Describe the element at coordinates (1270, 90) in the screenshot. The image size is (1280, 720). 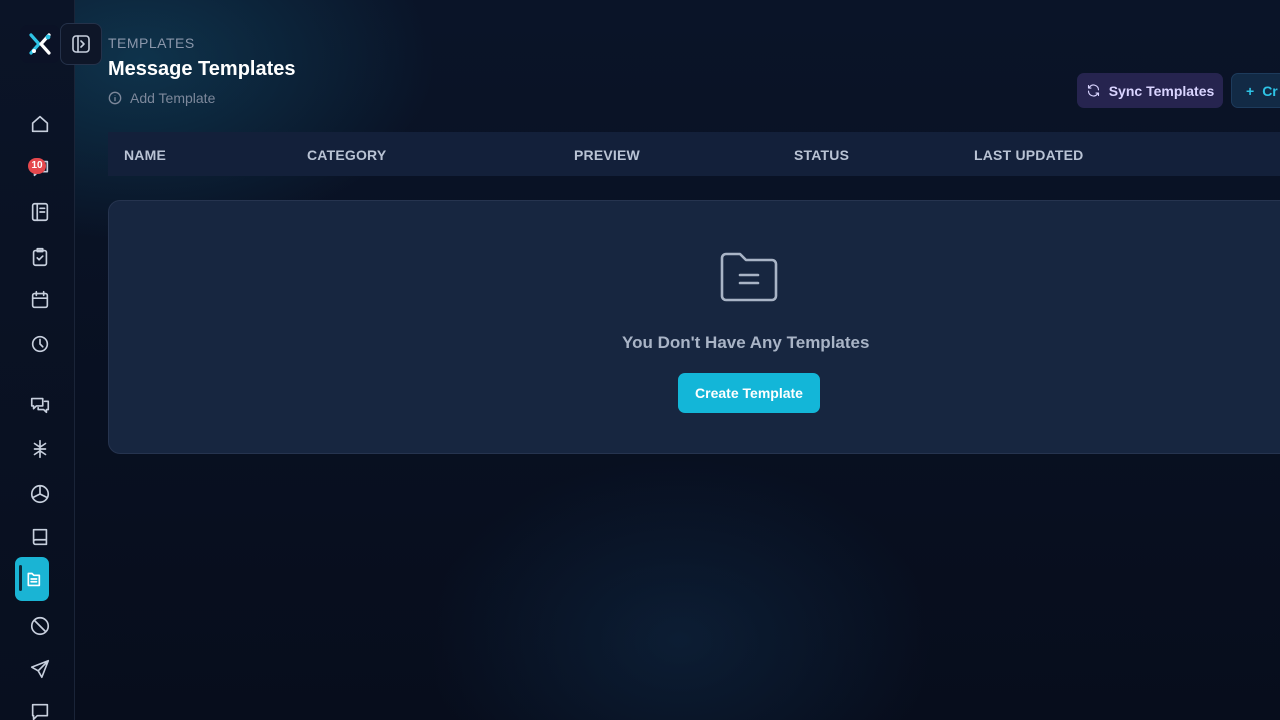
I see `create-template-header-label: Cr` at that location.